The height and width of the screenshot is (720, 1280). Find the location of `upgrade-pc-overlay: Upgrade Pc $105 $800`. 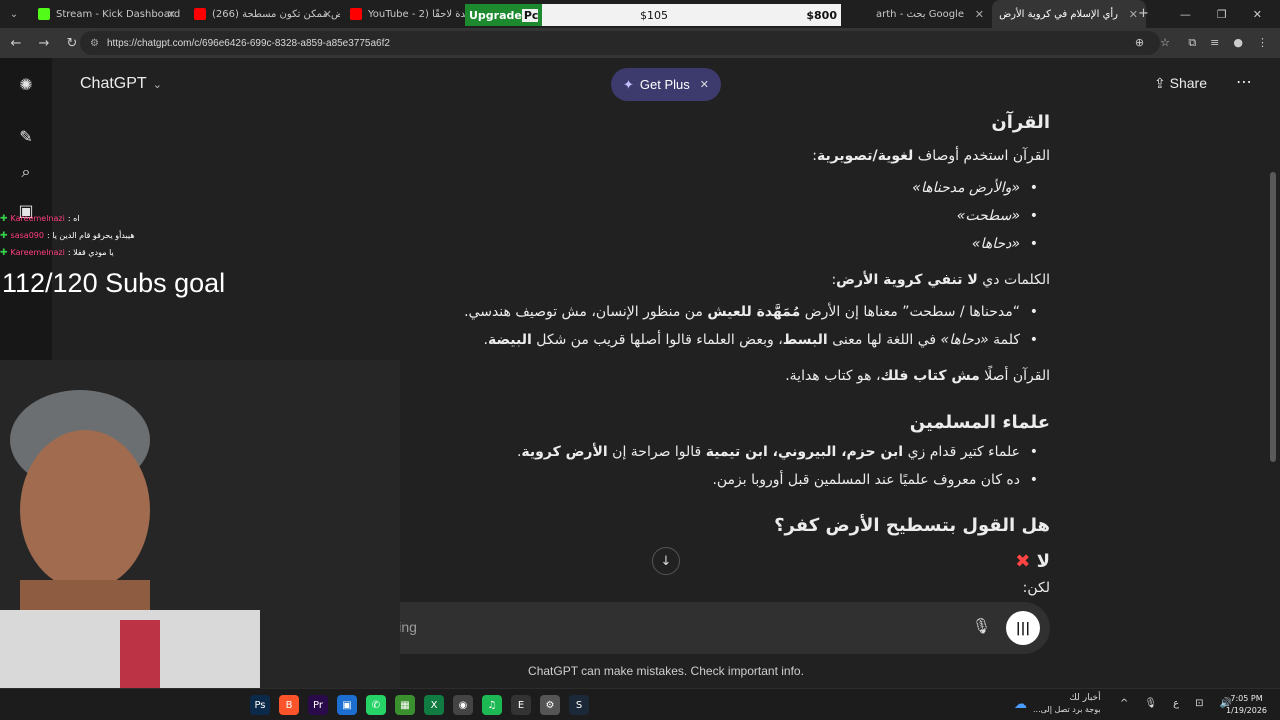

upgrade-pc-overlay: Upgrade Pc $105 $800 is located at coordinates (653, 15).